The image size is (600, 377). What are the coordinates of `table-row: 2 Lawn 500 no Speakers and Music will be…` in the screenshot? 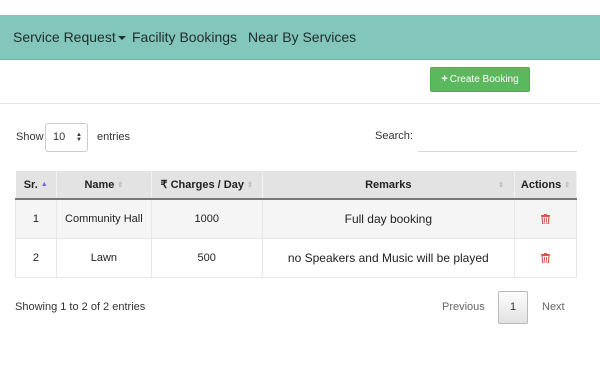 It's located at (296, 258).